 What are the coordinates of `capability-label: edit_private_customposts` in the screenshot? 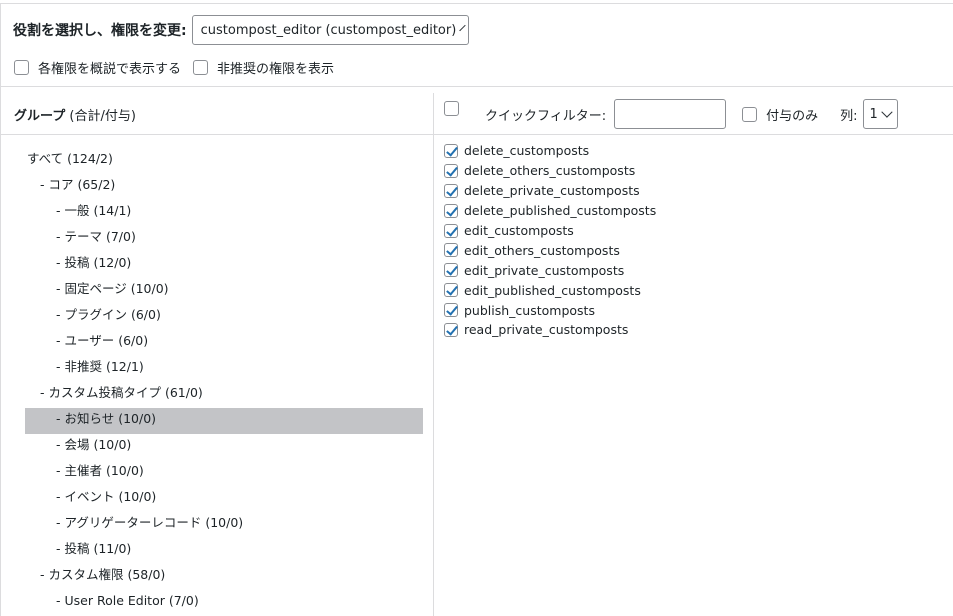 It's located at (544, 270).